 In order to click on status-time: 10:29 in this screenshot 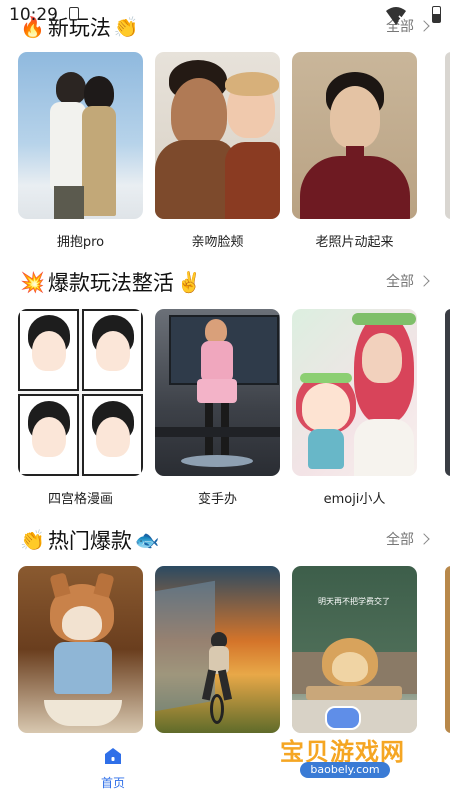, I will do `click(33, 15)`.